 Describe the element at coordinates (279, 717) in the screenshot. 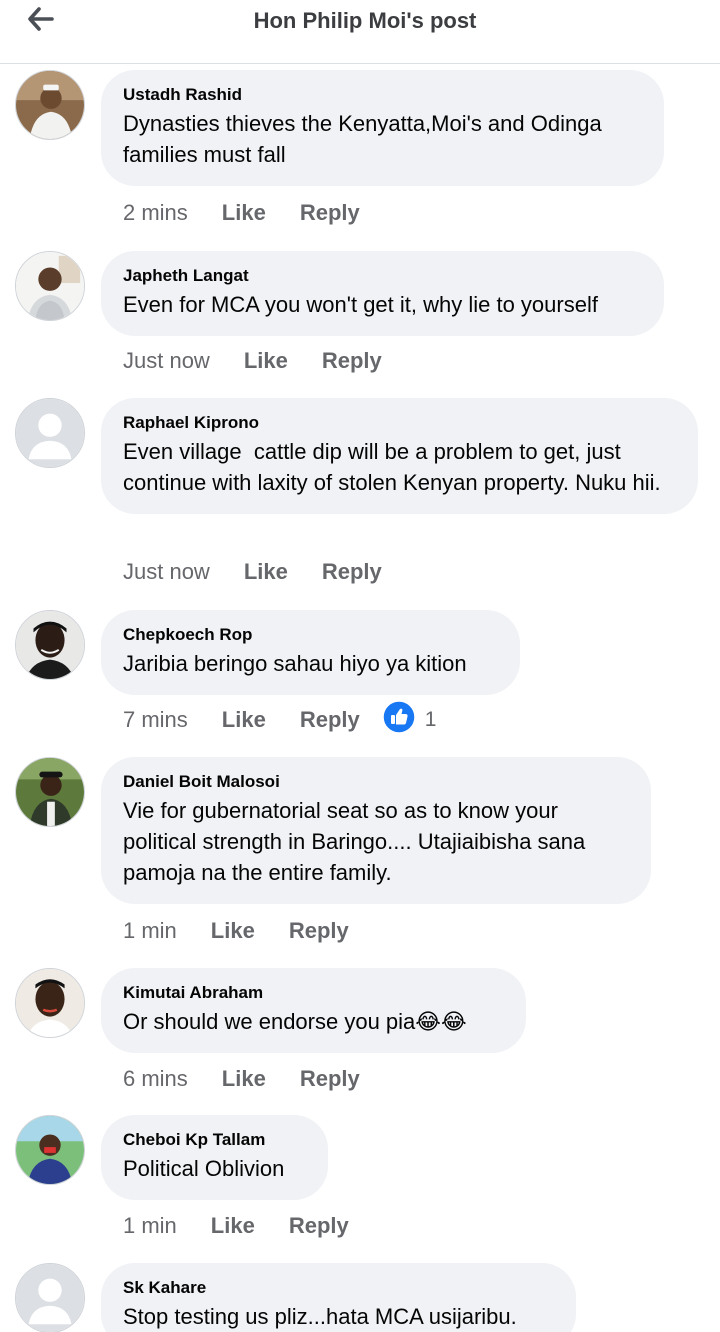

I see `comment-actions: 7 mins Like Reply 1` at that location.